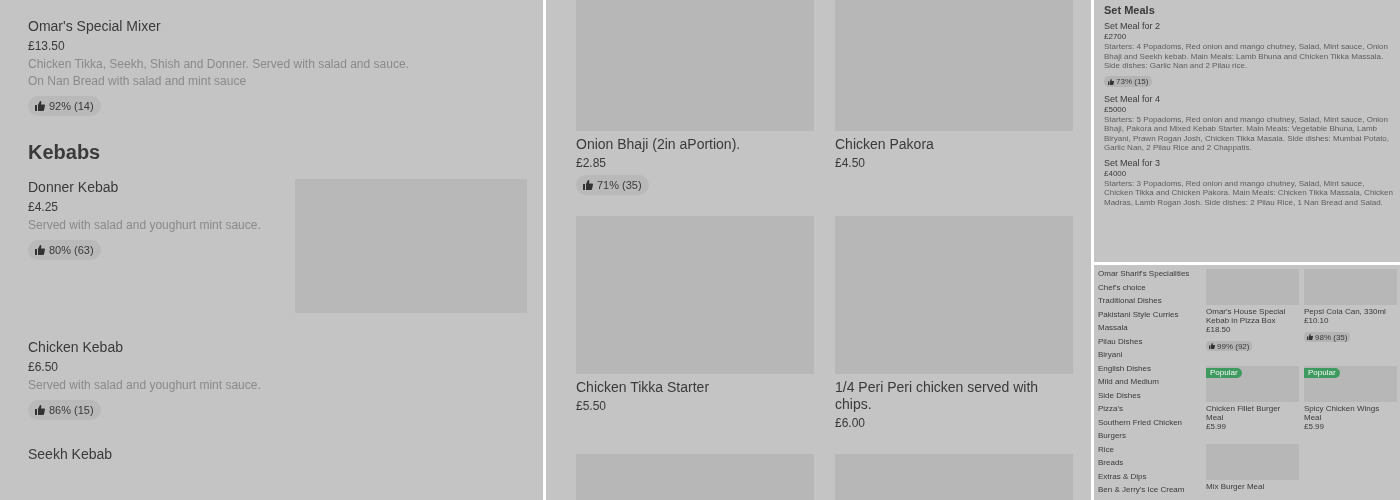 This screenshot has height=500, width=1400. What do you see at coordinates (1115, 109) in the screenshot?
I see `item-price: £5000` at bounding box center [1115, 109].